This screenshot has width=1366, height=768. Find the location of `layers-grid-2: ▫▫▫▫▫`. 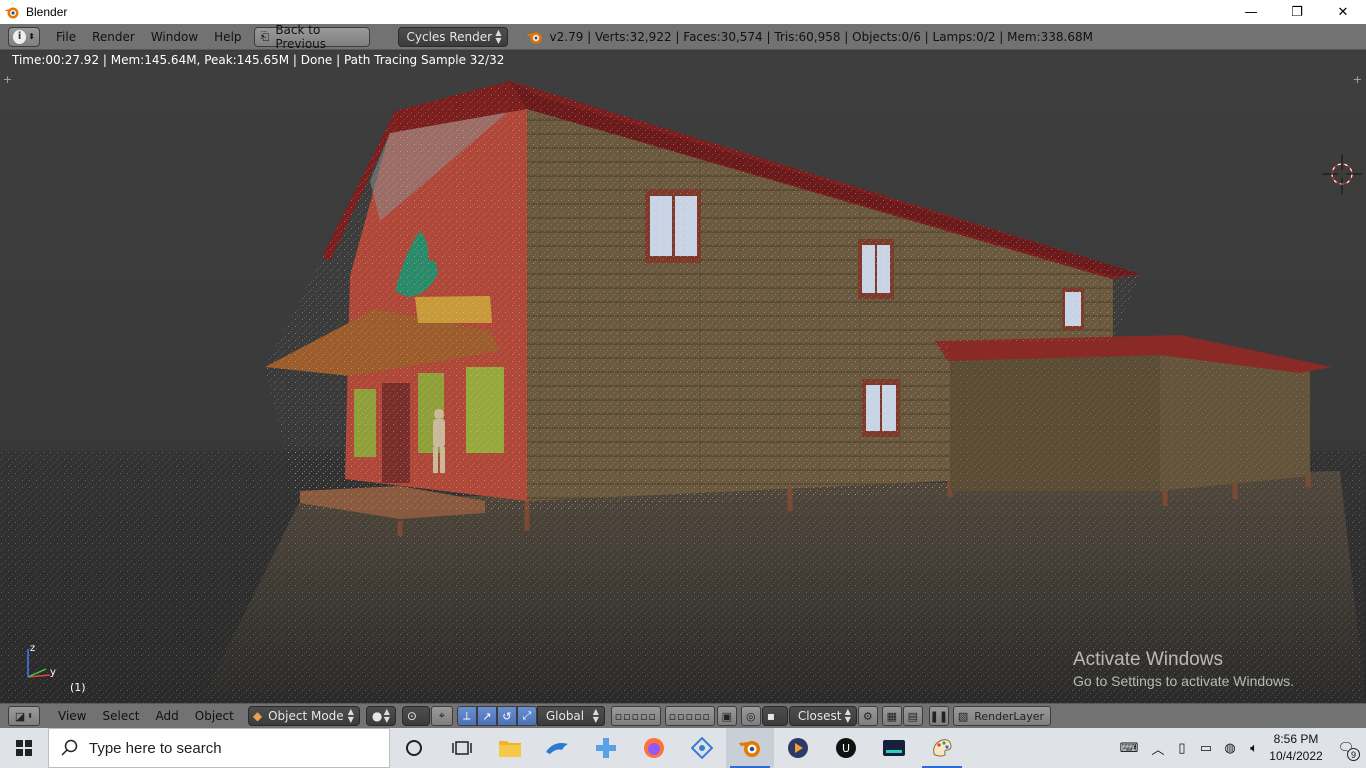

layers-grid-2: ▫▫▫▫▫ is located at coordinates (689, 716).